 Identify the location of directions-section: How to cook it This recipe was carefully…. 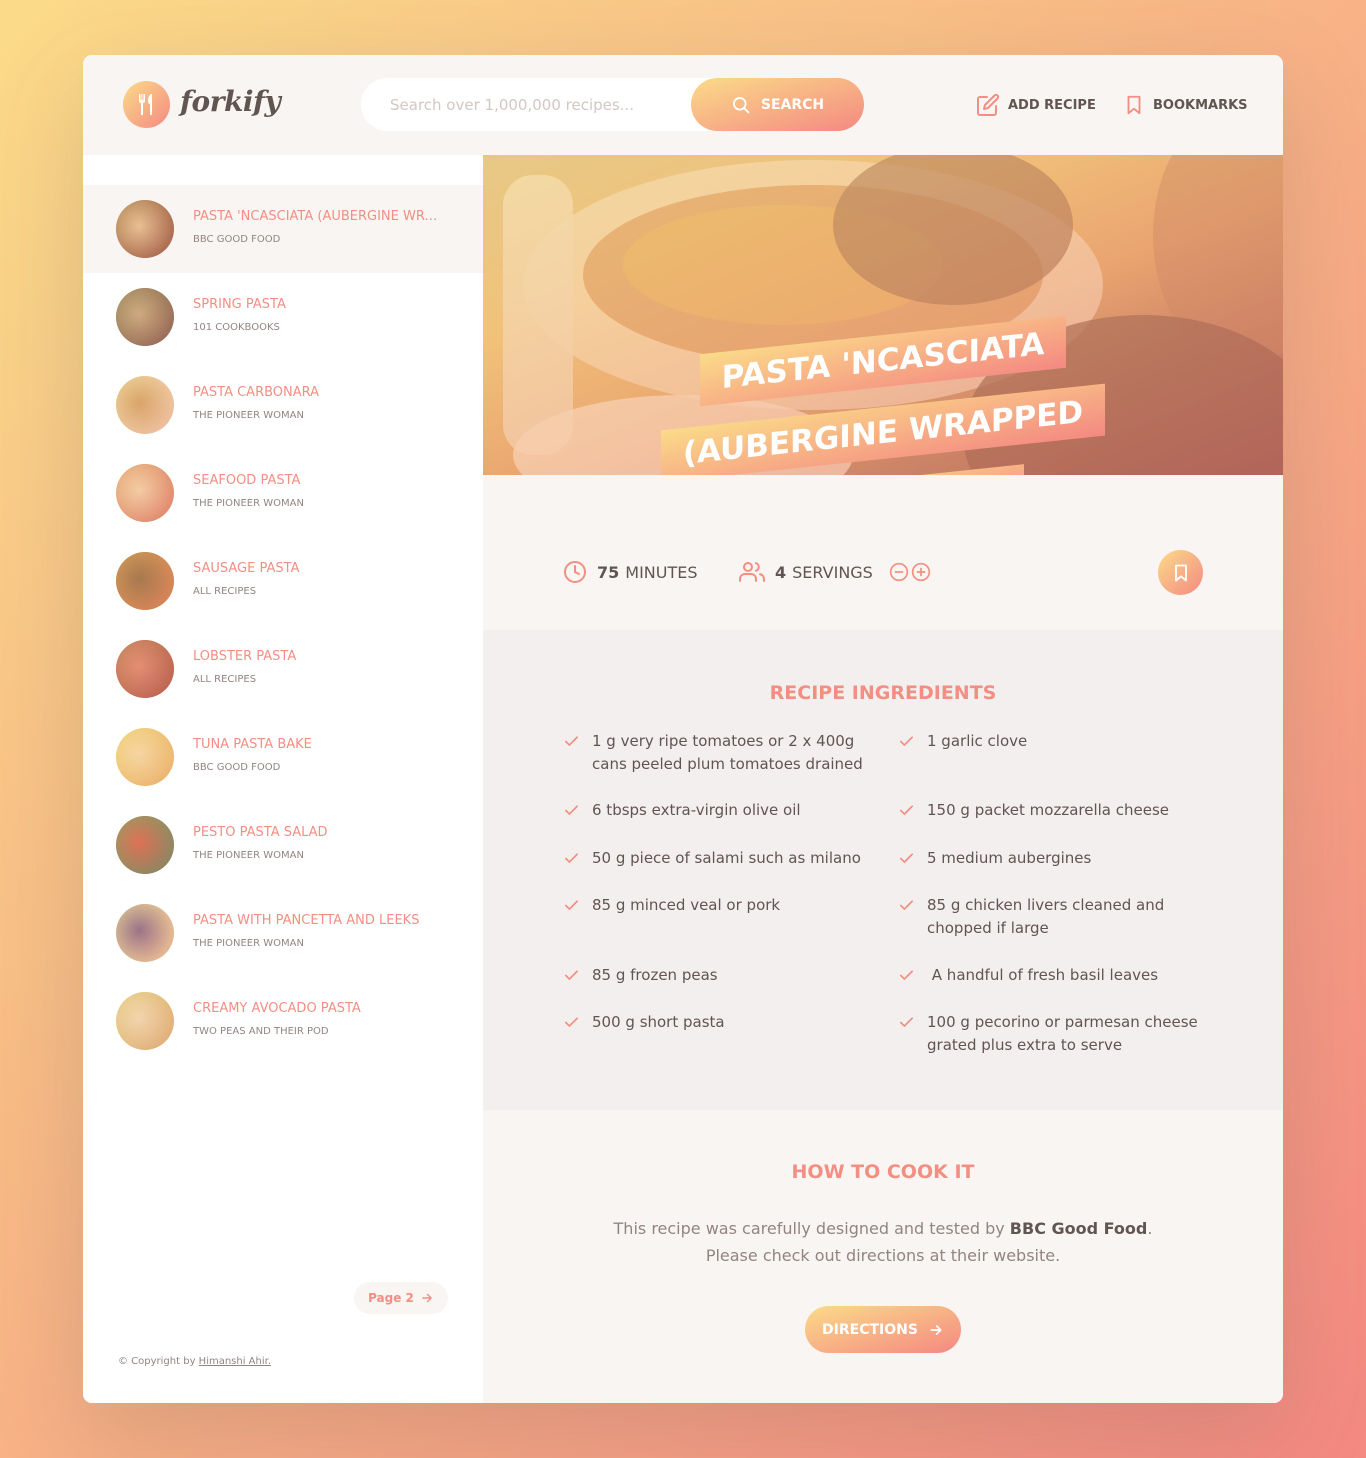
(883, 1256).